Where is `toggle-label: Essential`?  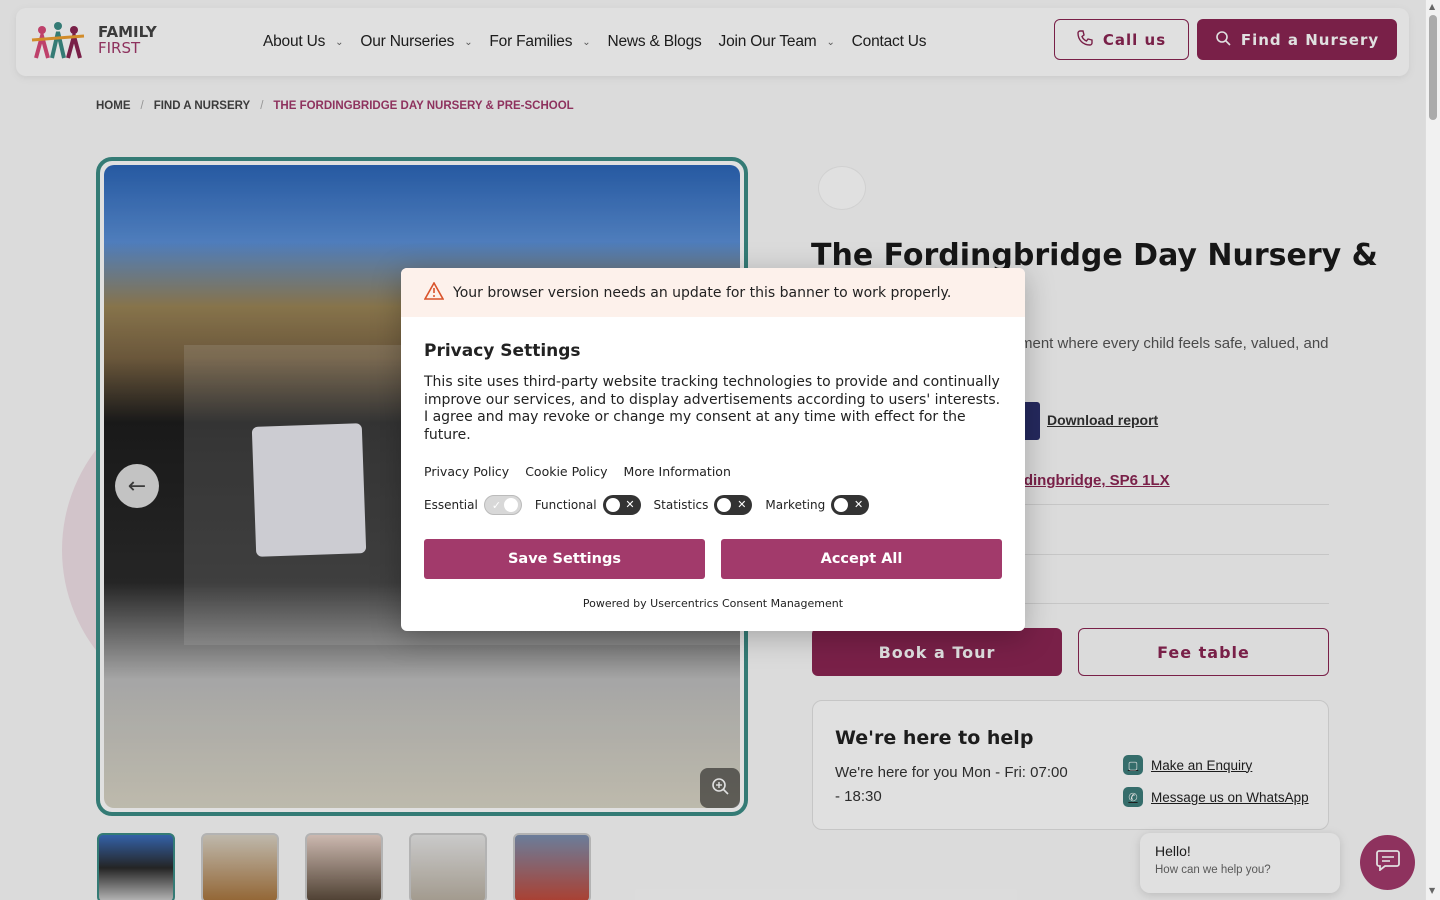 toggle-label: Essential is located at coordinates (451, 505).